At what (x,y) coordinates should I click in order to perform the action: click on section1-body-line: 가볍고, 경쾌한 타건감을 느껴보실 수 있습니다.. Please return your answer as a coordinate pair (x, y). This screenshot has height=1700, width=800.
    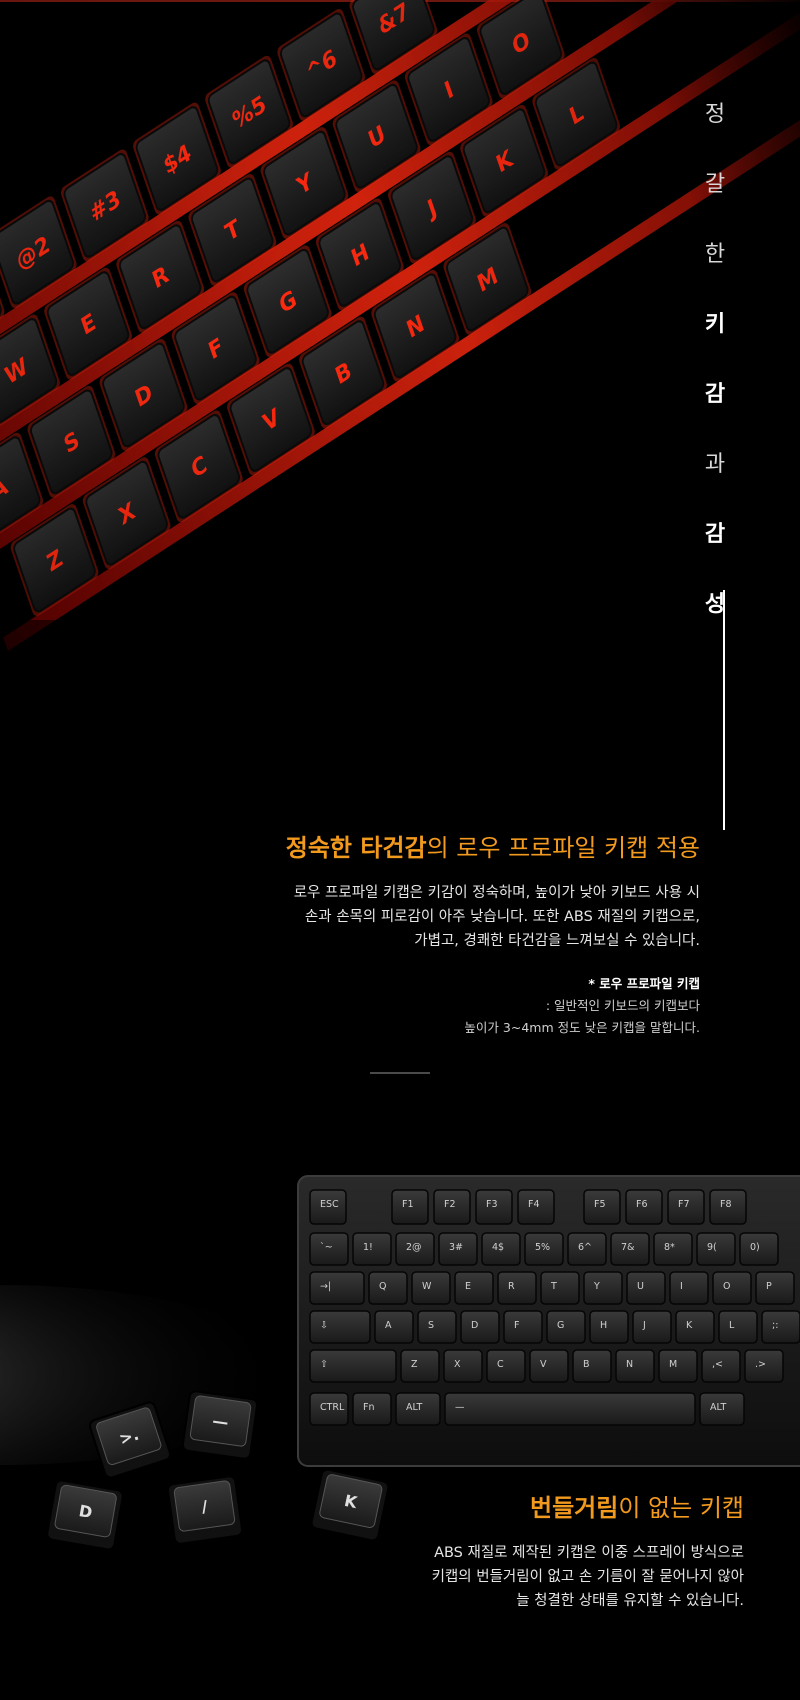
    Looking at the image, I should click on (557, 941).